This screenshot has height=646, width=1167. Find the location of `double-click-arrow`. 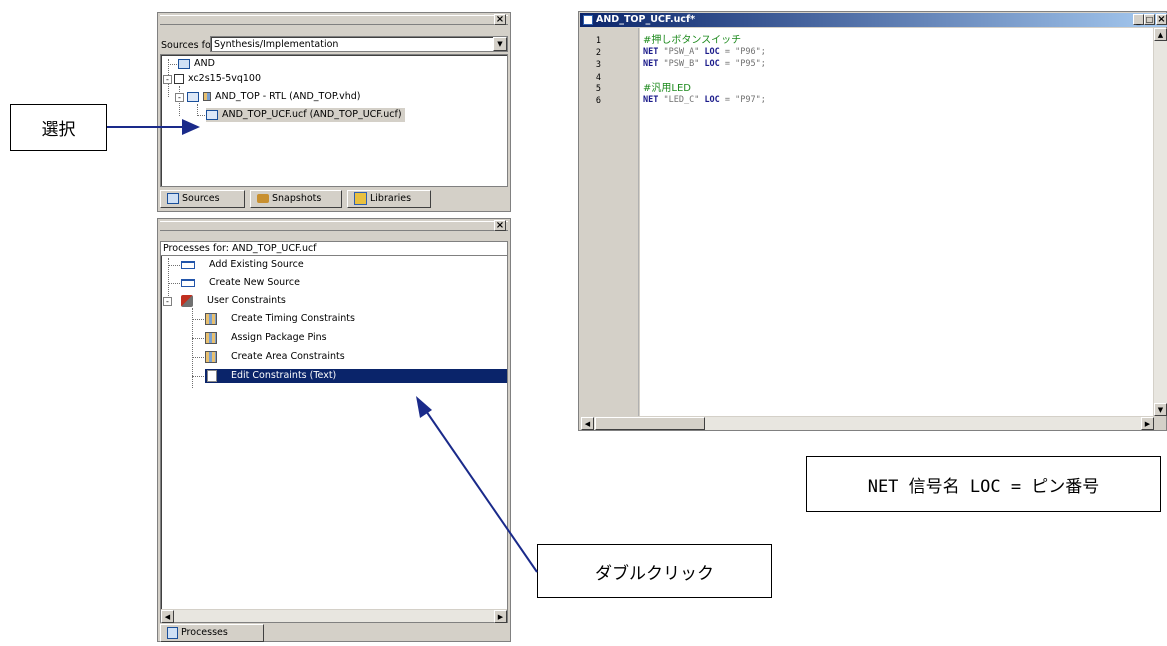

double-click-arrow is located at coordinates (480, 490).